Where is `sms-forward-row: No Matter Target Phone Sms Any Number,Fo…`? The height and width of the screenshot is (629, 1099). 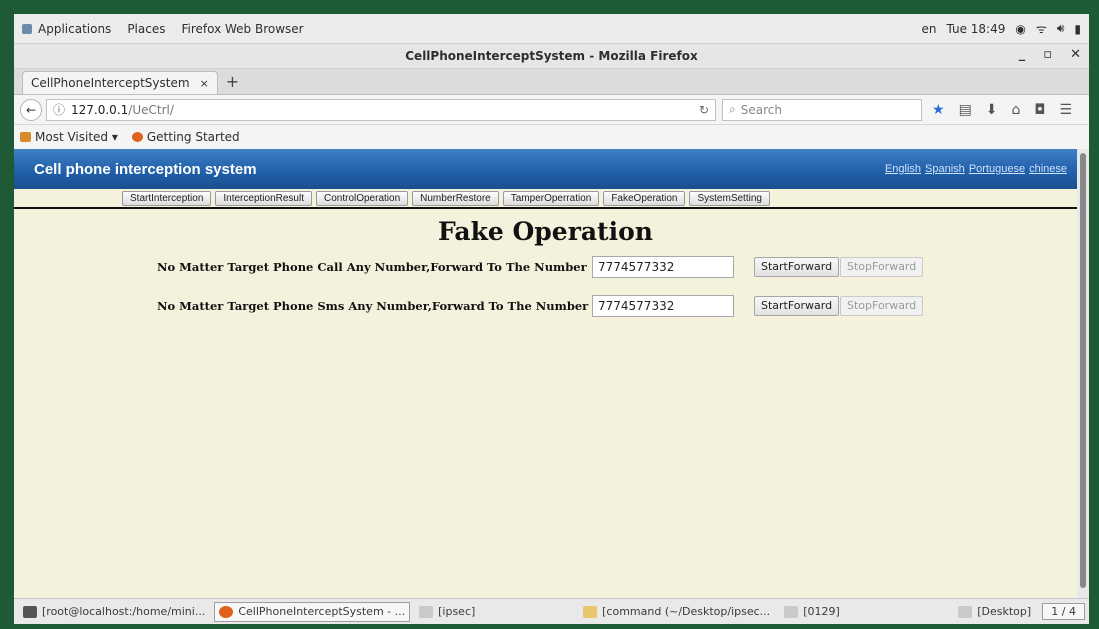 sms-forward-row: No Matter Target Phone Sms Any Number,Fo… is located at coordinates (545, 307).